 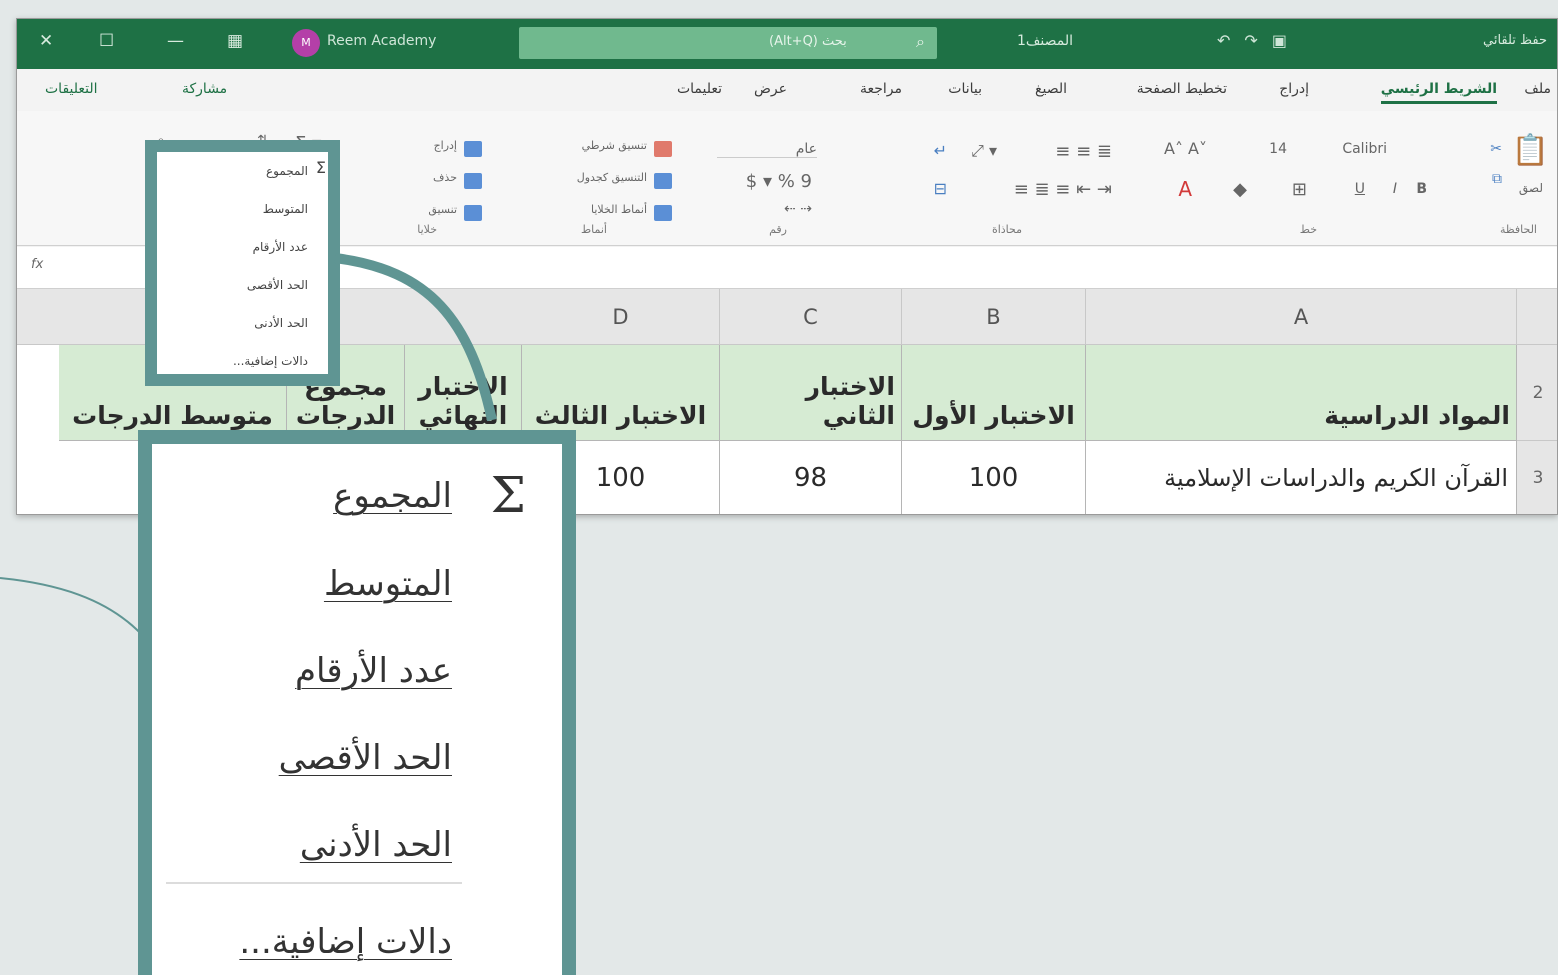 What do you see at coordinates (993, 415) in the screenshot?
I see `header-test1-text: الاختبار الأول` at bounding box center [993, 415].